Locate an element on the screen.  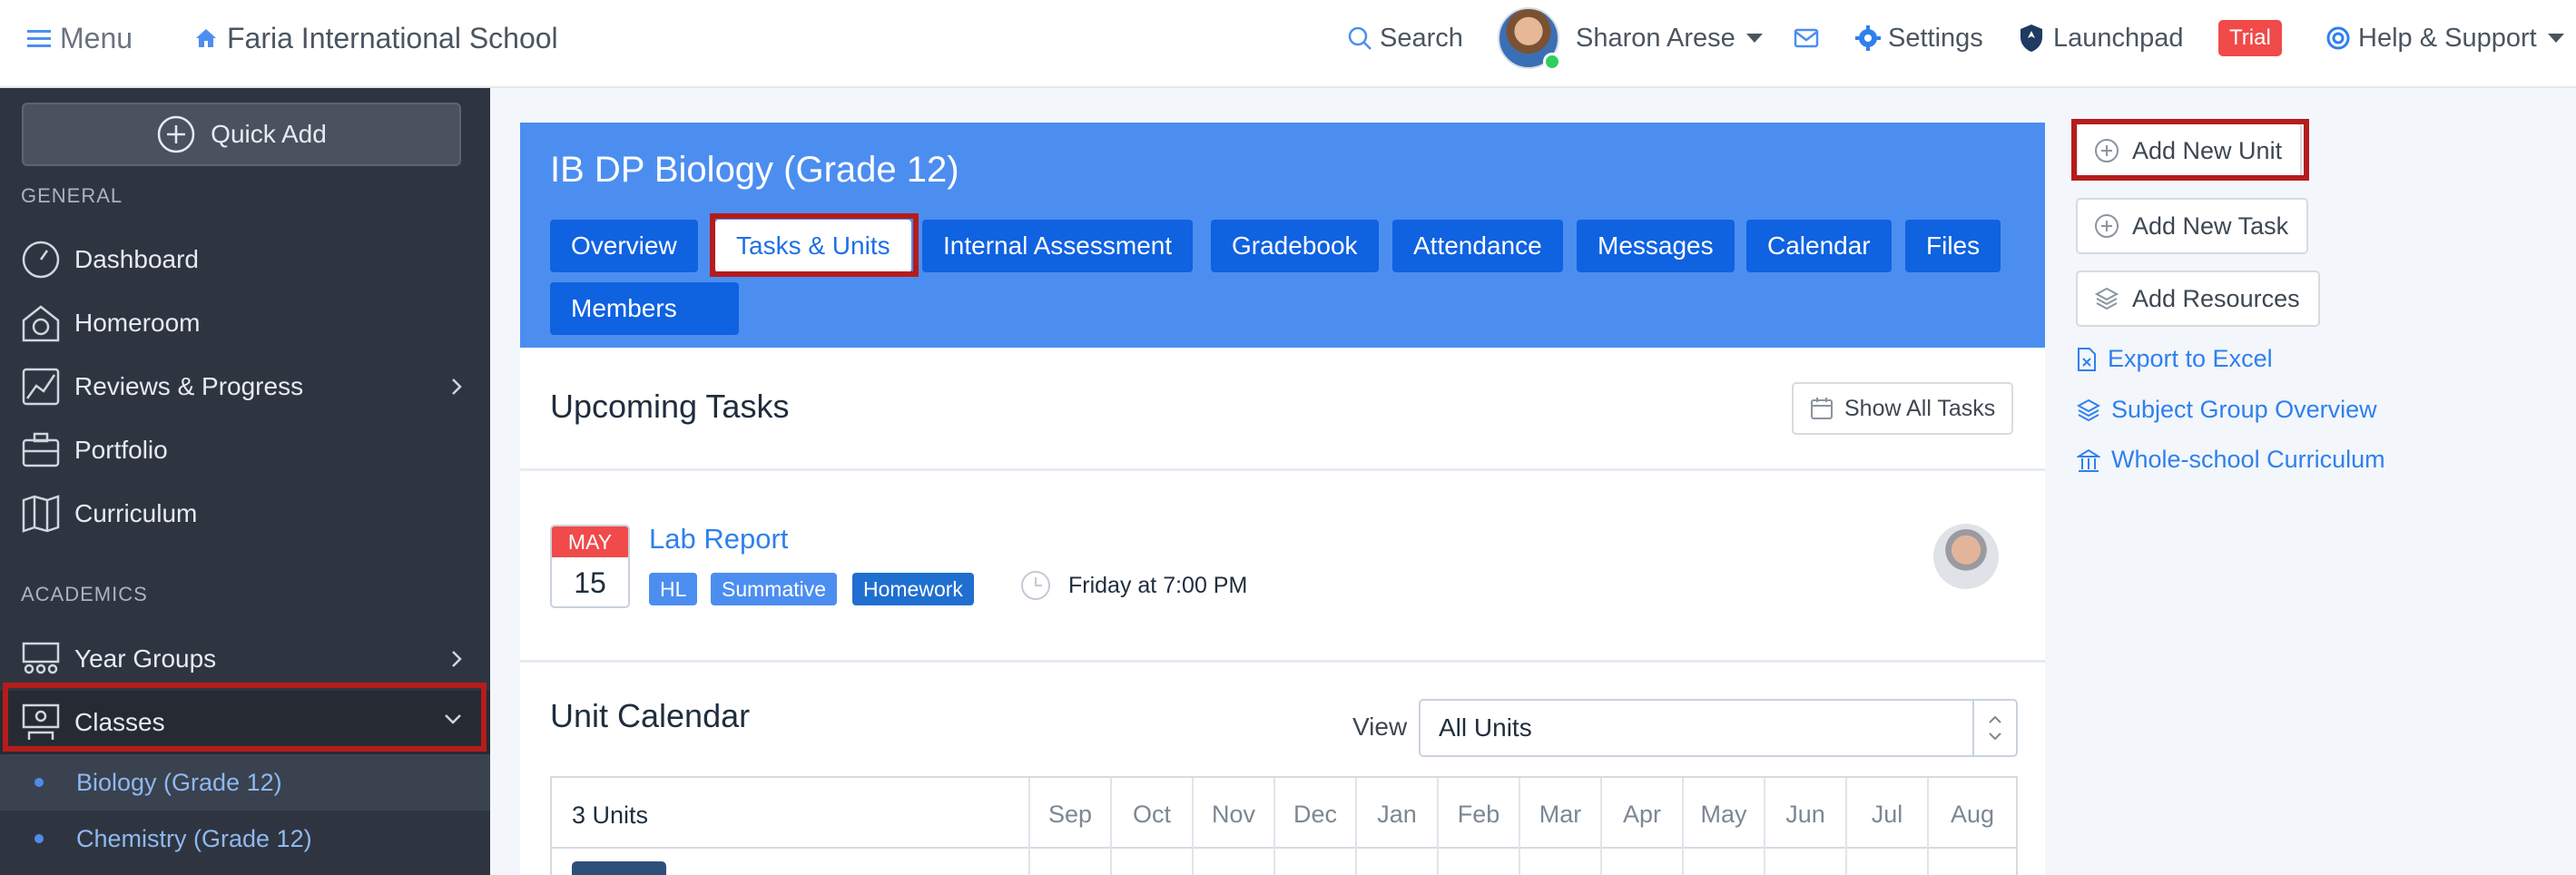
lifebuoy-icon is located at coordinates (2338, 38).